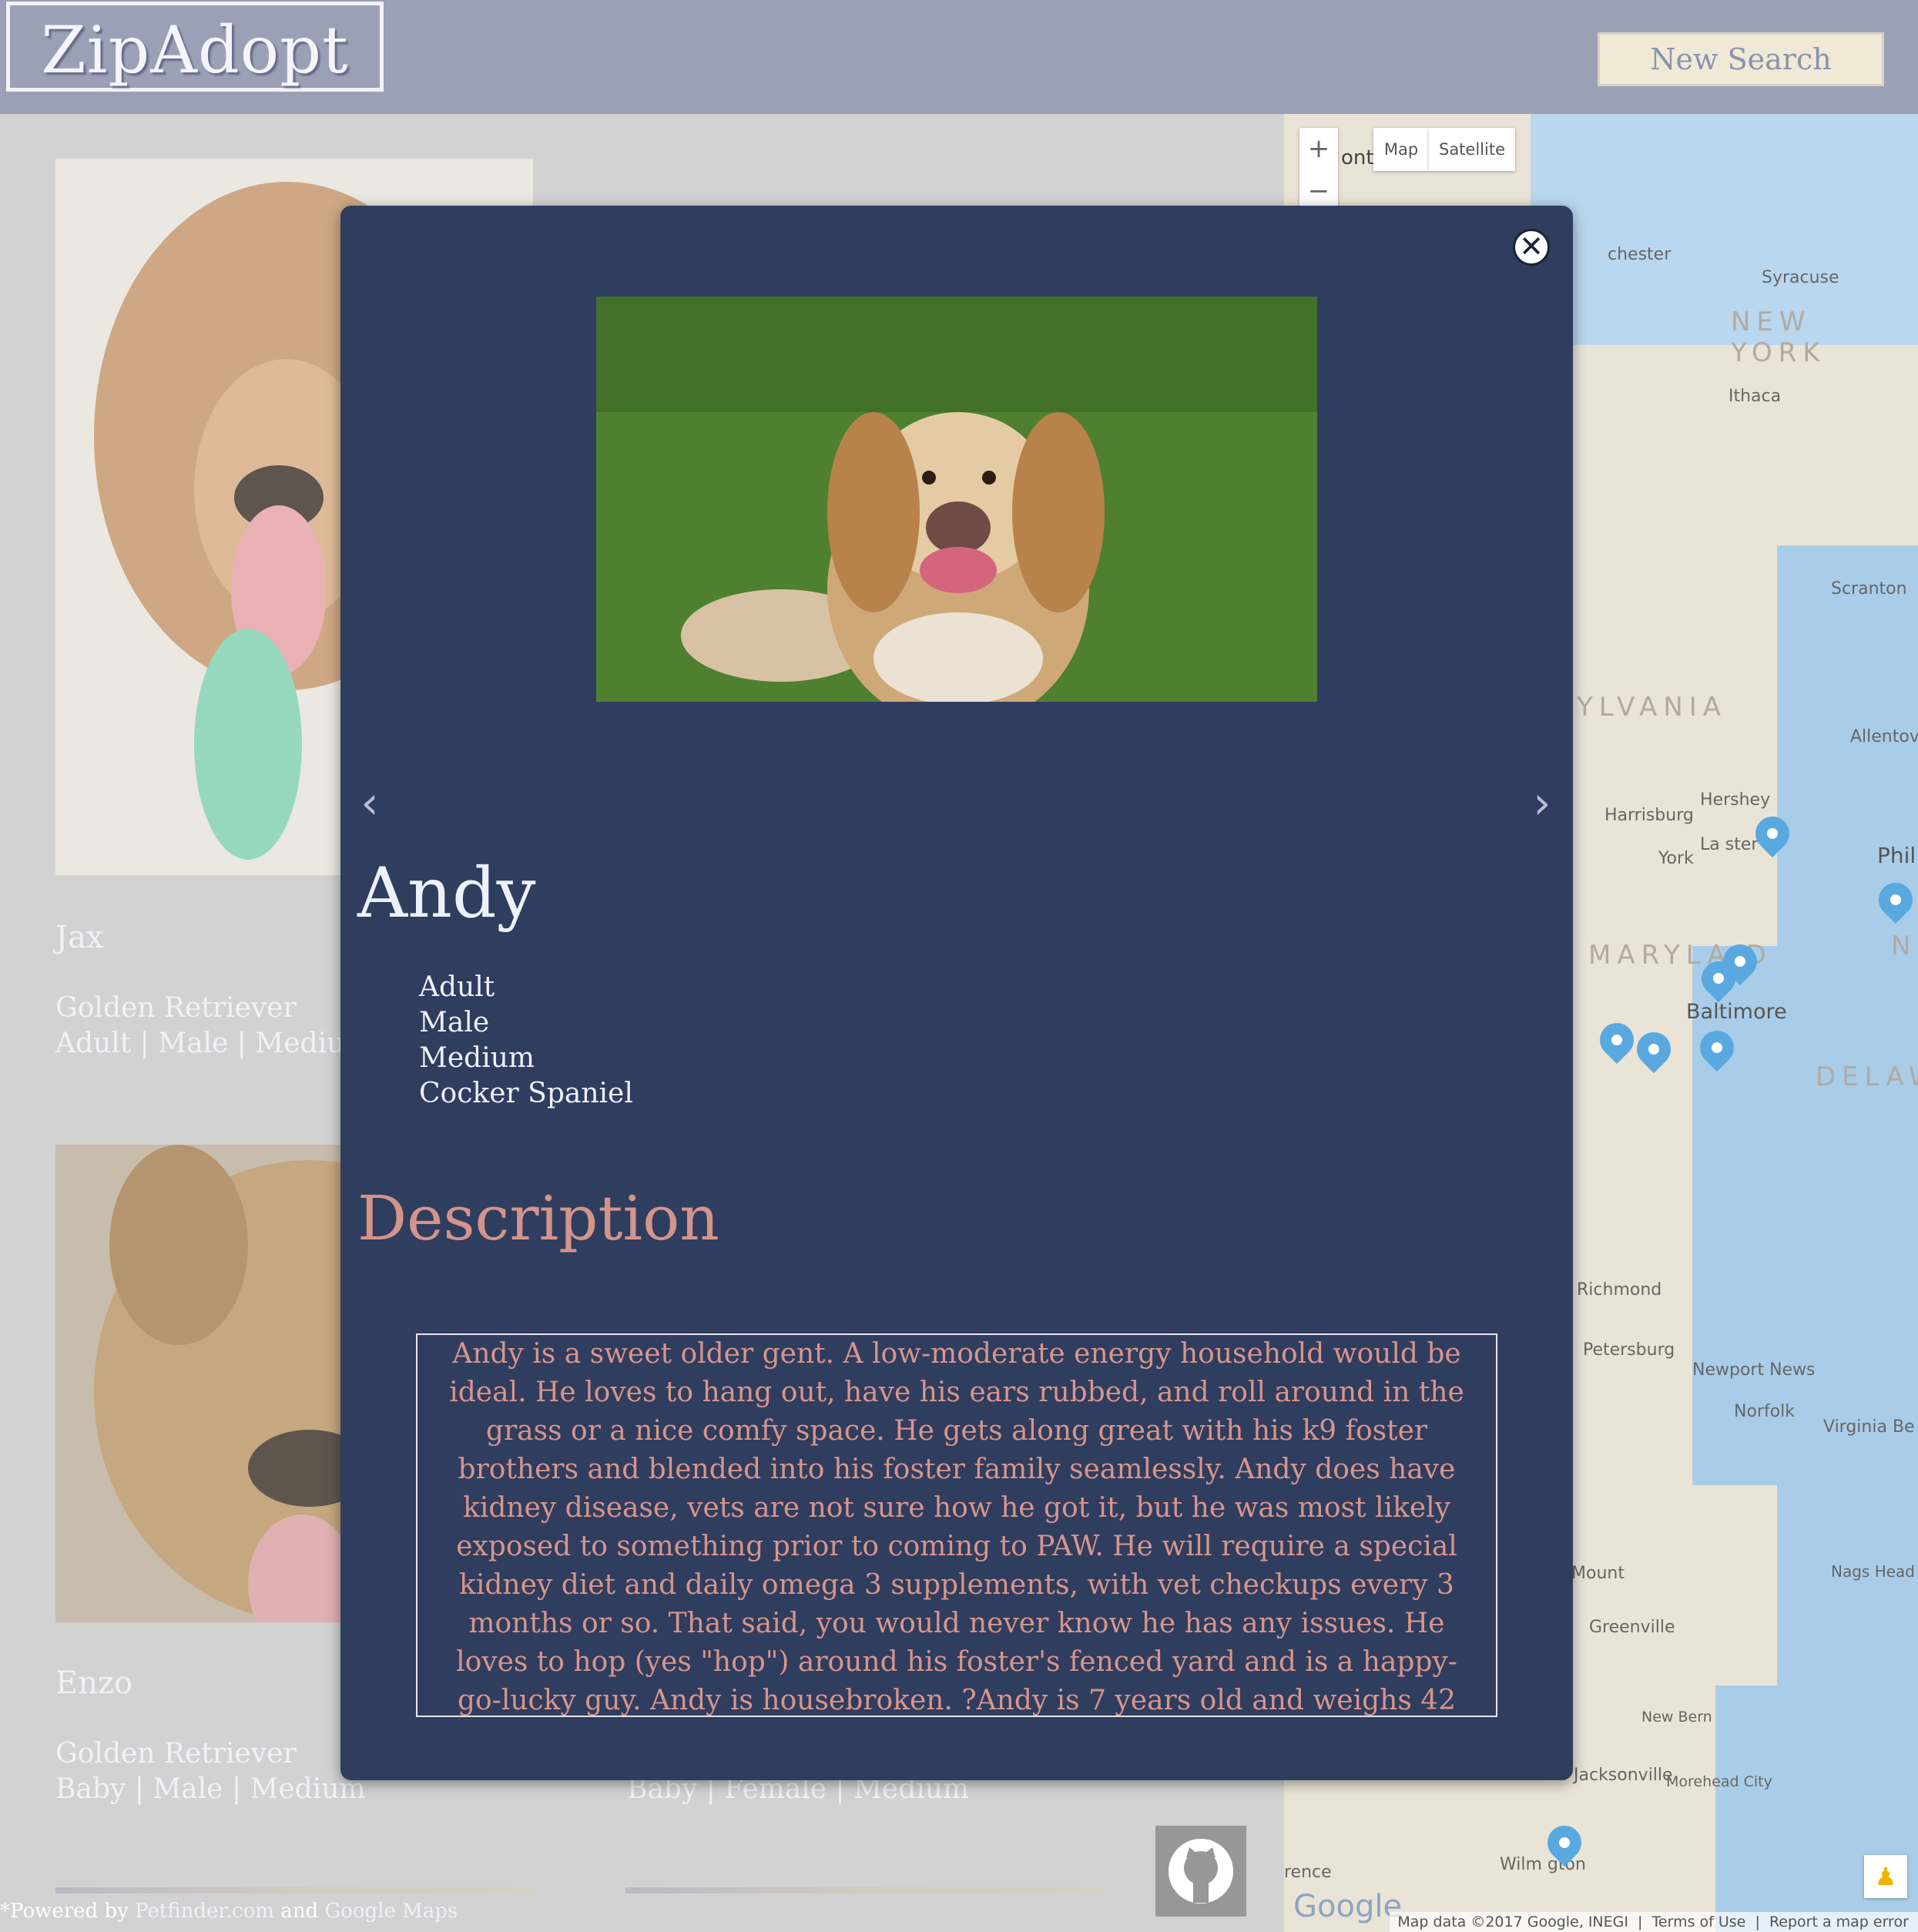 The height and width of the screenshot is (1932, 1918). I want to click on map-attribution: Map data ©2017 Google, INEGI, so click(1513, 1922).